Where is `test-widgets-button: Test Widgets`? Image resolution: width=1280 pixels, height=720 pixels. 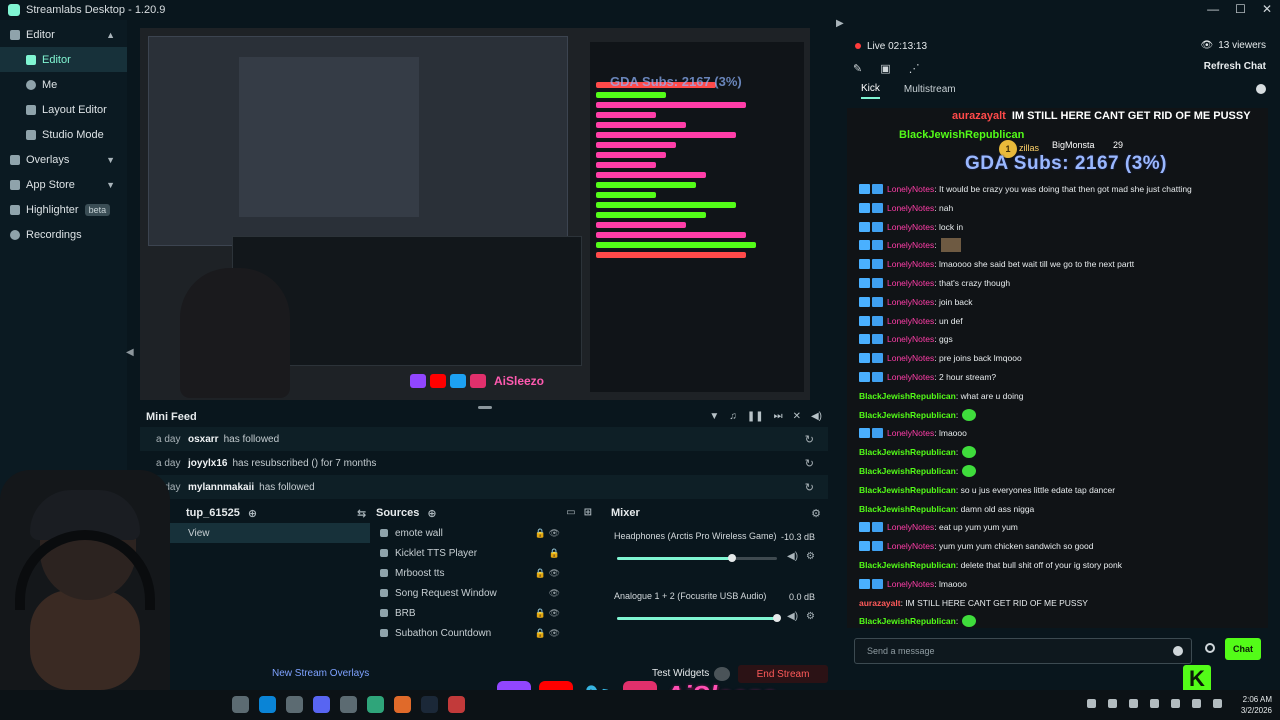 test-widgets-button: Test Widgets is located at coordinates (680, 673).